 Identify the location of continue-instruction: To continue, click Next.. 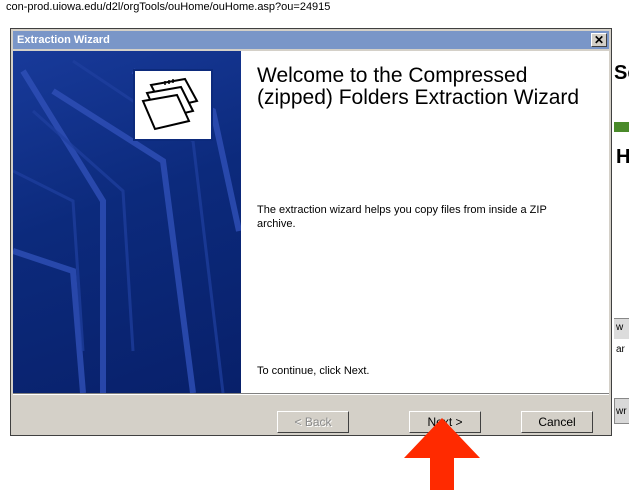
(313, 371).